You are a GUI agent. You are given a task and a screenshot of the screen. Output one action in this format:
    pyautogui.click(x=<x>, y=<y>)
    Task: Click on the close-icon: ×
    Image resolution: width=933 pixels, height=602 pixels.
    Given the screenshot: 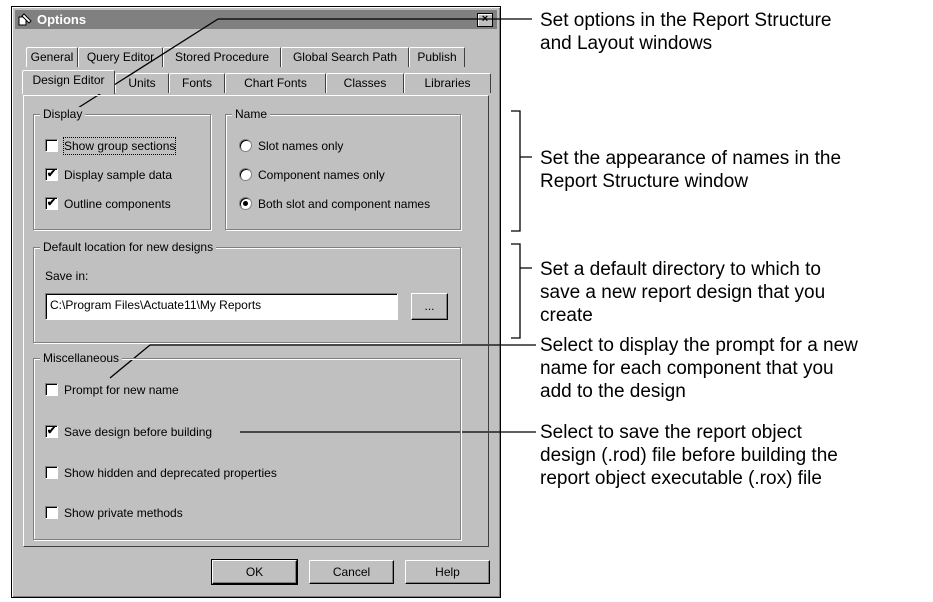 What is the action you would take?
    pyautogui.click(x=485, y=20)
    